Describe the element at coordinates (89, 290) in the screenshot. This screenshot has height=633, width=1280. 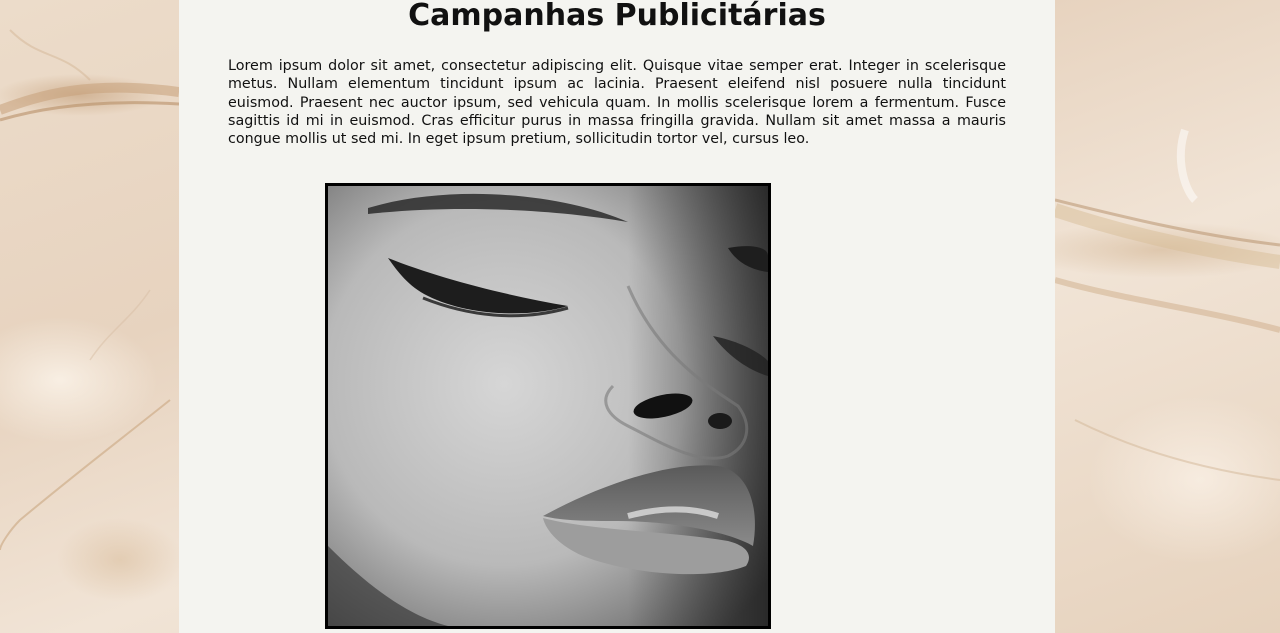
I see `marble-background-left` at that location.